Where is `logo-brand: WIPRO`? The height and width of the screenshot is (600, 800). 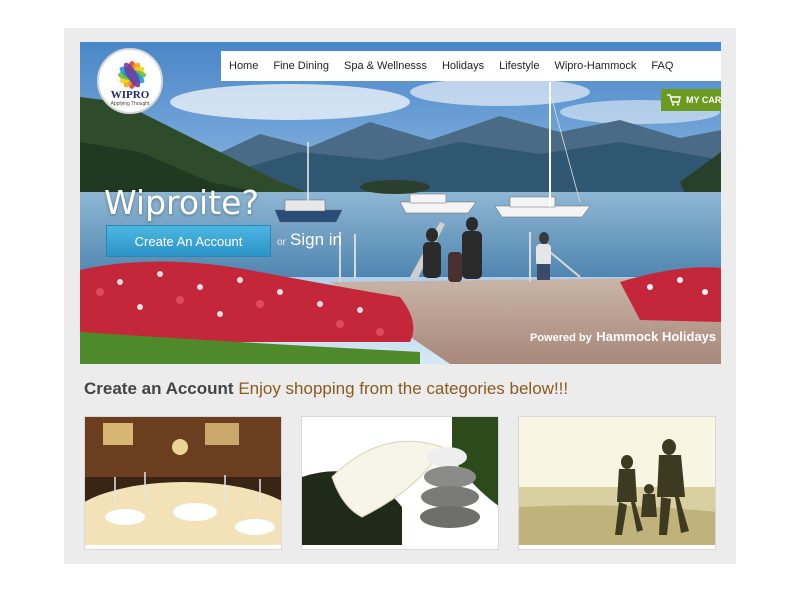 logo-brand: WIPRO is located at coordinates (130, 95).